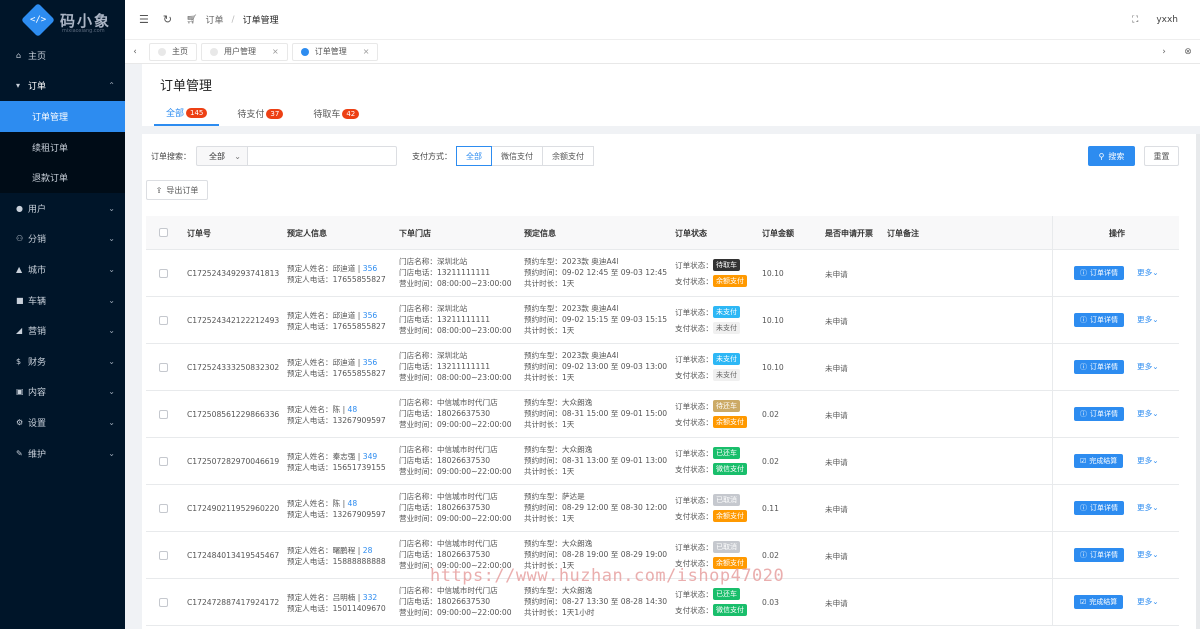 This screenshot has height=629, width=1200. Describe the element at coordinates (215, 19) in the screenshot. I see `breadcrumb-item: 订单` at that location.